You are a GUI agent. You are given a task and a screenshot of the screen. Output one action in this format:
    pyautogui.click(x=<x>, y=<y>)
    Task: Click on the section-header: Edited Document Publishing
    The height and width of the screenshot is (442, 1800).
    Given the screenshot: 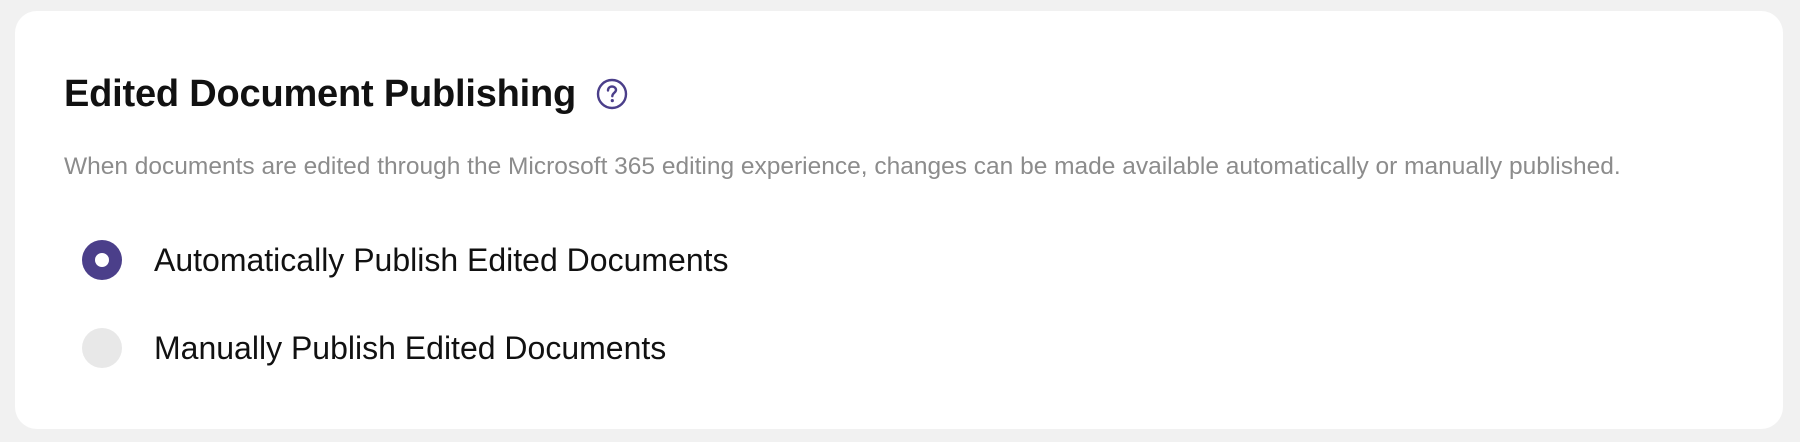 What is the action you would take?
    pyautogui.click(x=346, y=94)
    